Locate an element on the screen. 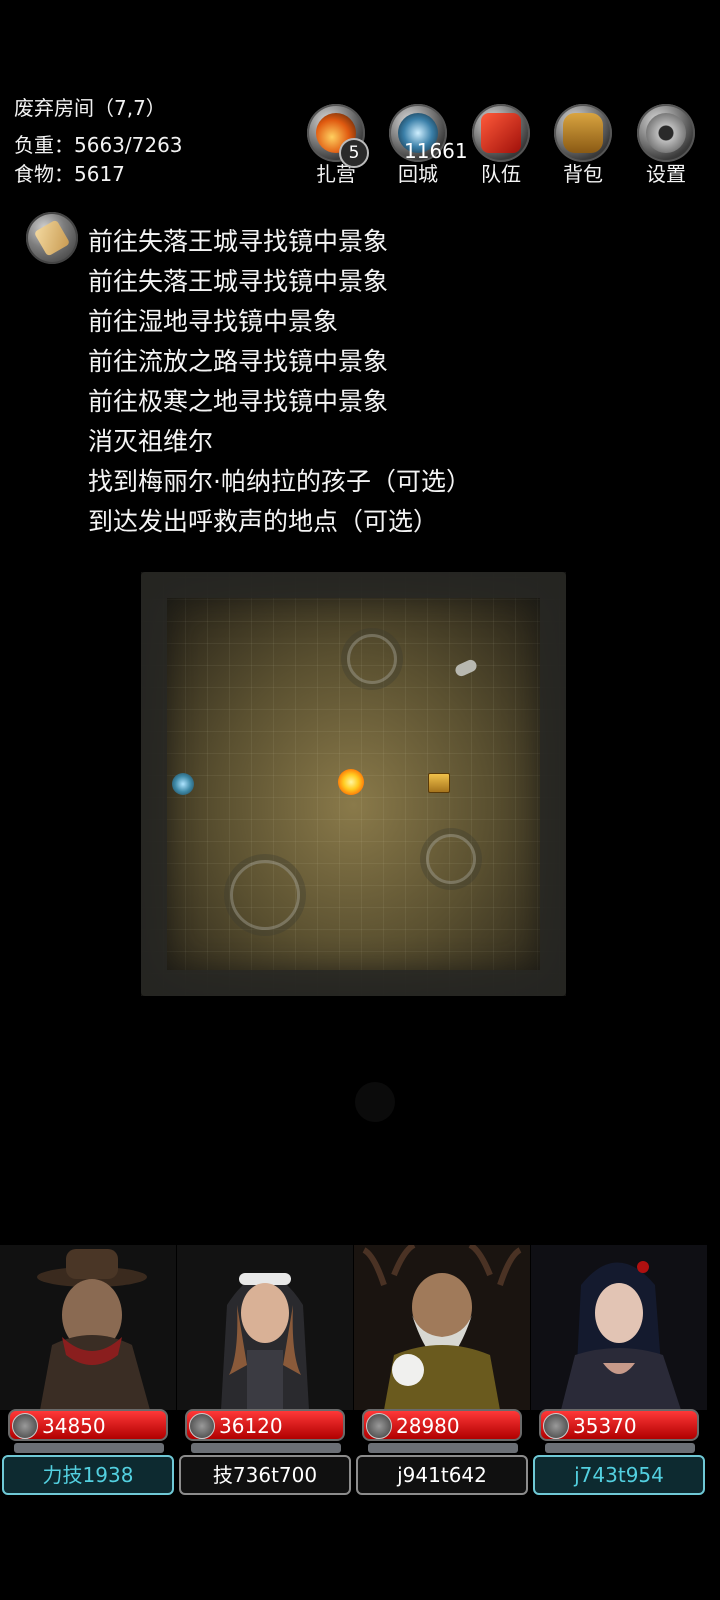  hero-name-plate: j743t954 is located at coordinates (619, 1475).